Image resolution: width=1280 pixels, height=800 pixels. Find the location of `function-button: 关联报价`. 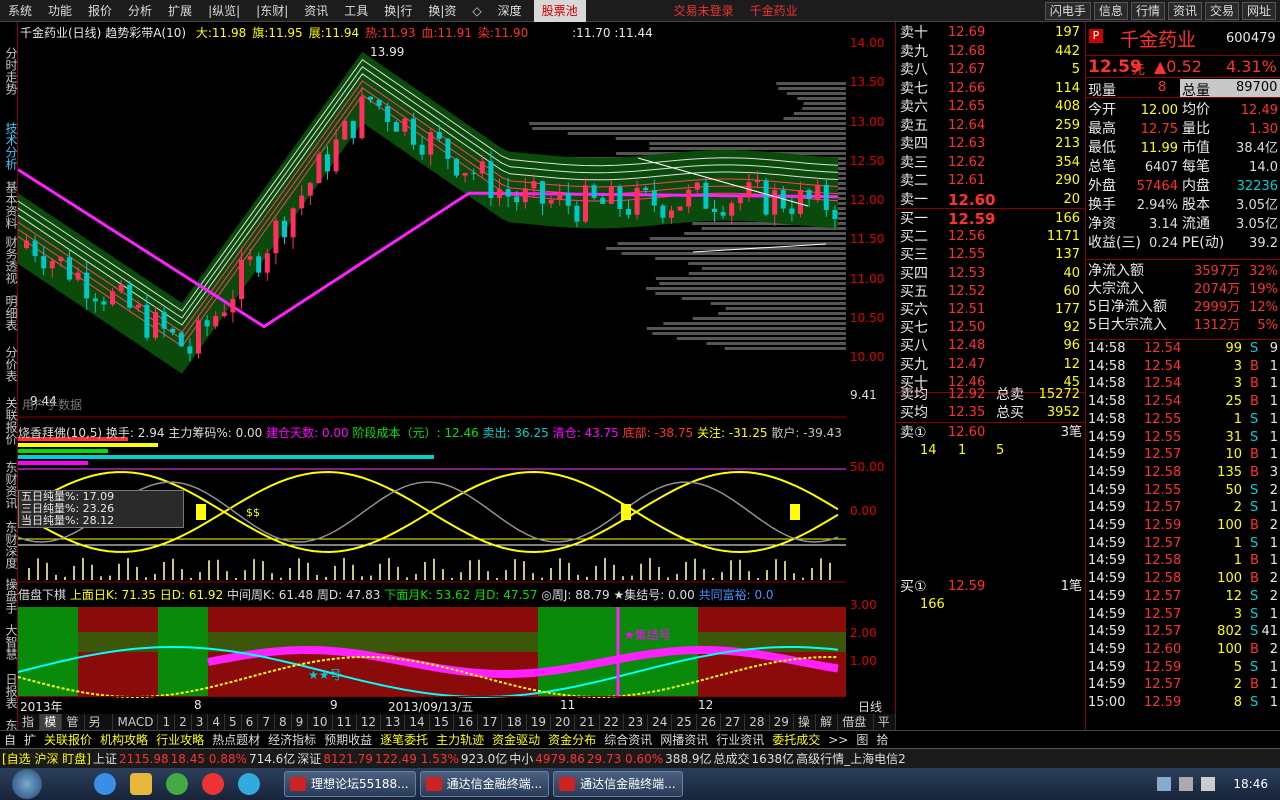

function-button: 关联报价 is located at coordinates (68, 740).